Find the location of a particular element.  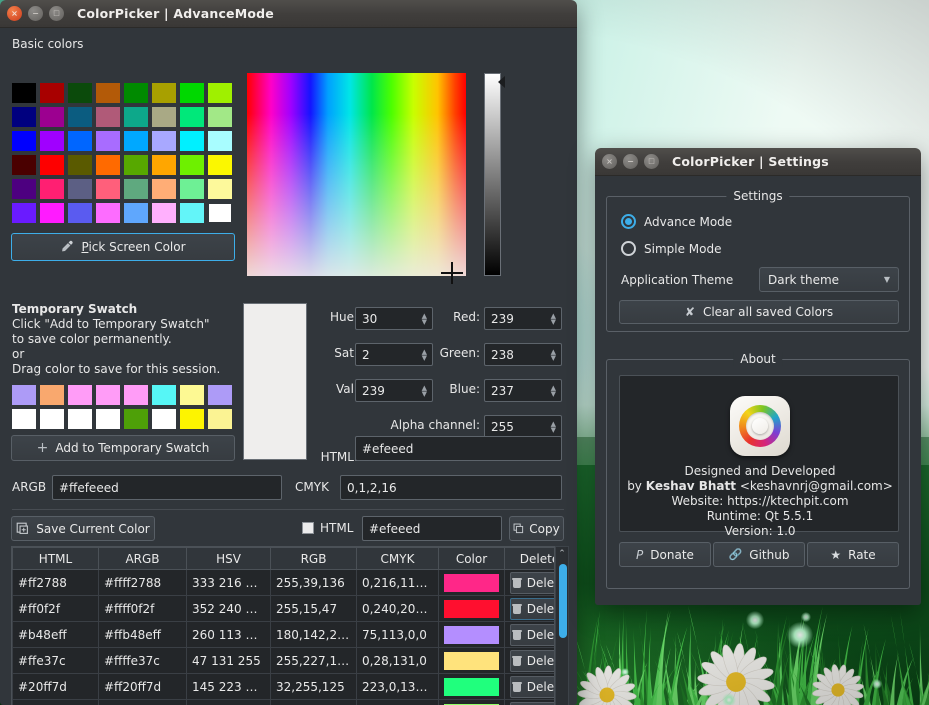

save-current-color-button: Save Current Color is located at coordinates (83, 528).